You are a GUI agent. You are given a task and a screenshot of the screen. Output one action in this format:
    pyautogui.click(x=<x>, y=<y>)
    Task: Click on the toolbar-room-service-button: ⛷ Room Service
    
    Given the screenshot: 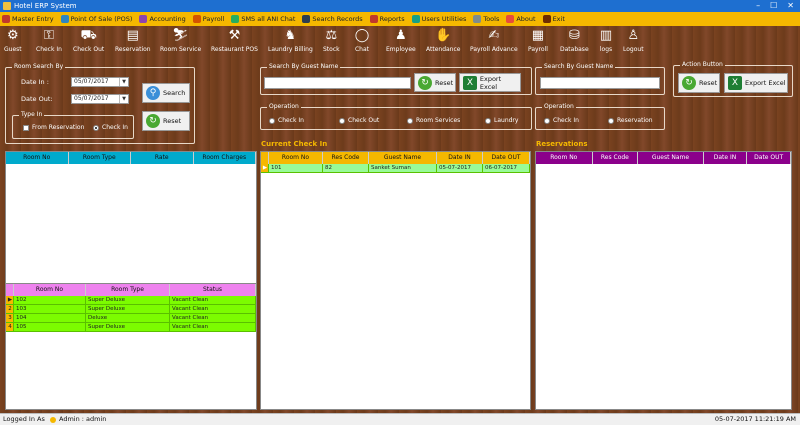 What is the action you would take?
    pyautogui.click(x=180, y=41)
    